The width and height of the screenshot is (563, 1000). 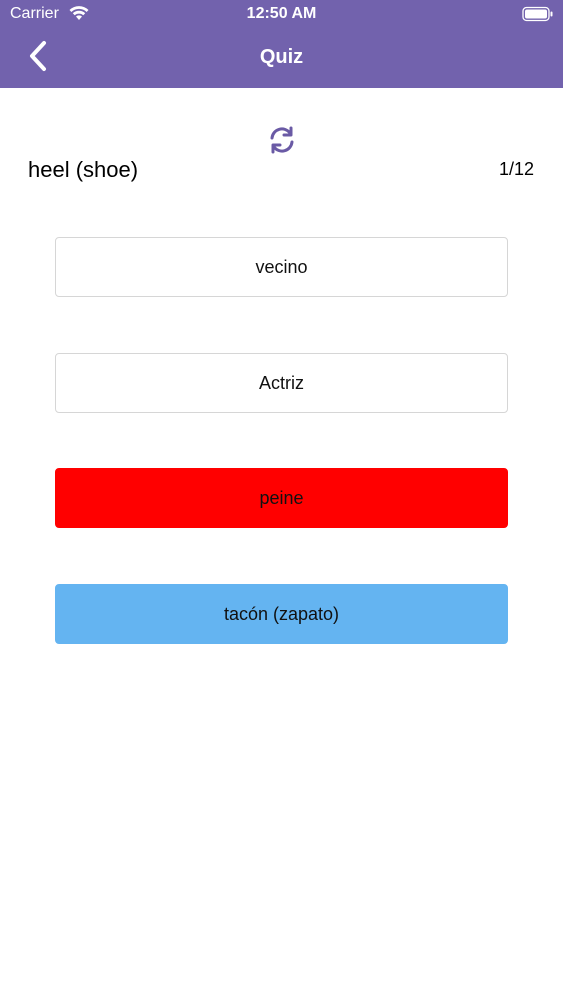 What do you see at coordinates (281, 614) in the screenshot?
I see `answer-option-4: tacón (zapato)` at bounding box center [281, 614].